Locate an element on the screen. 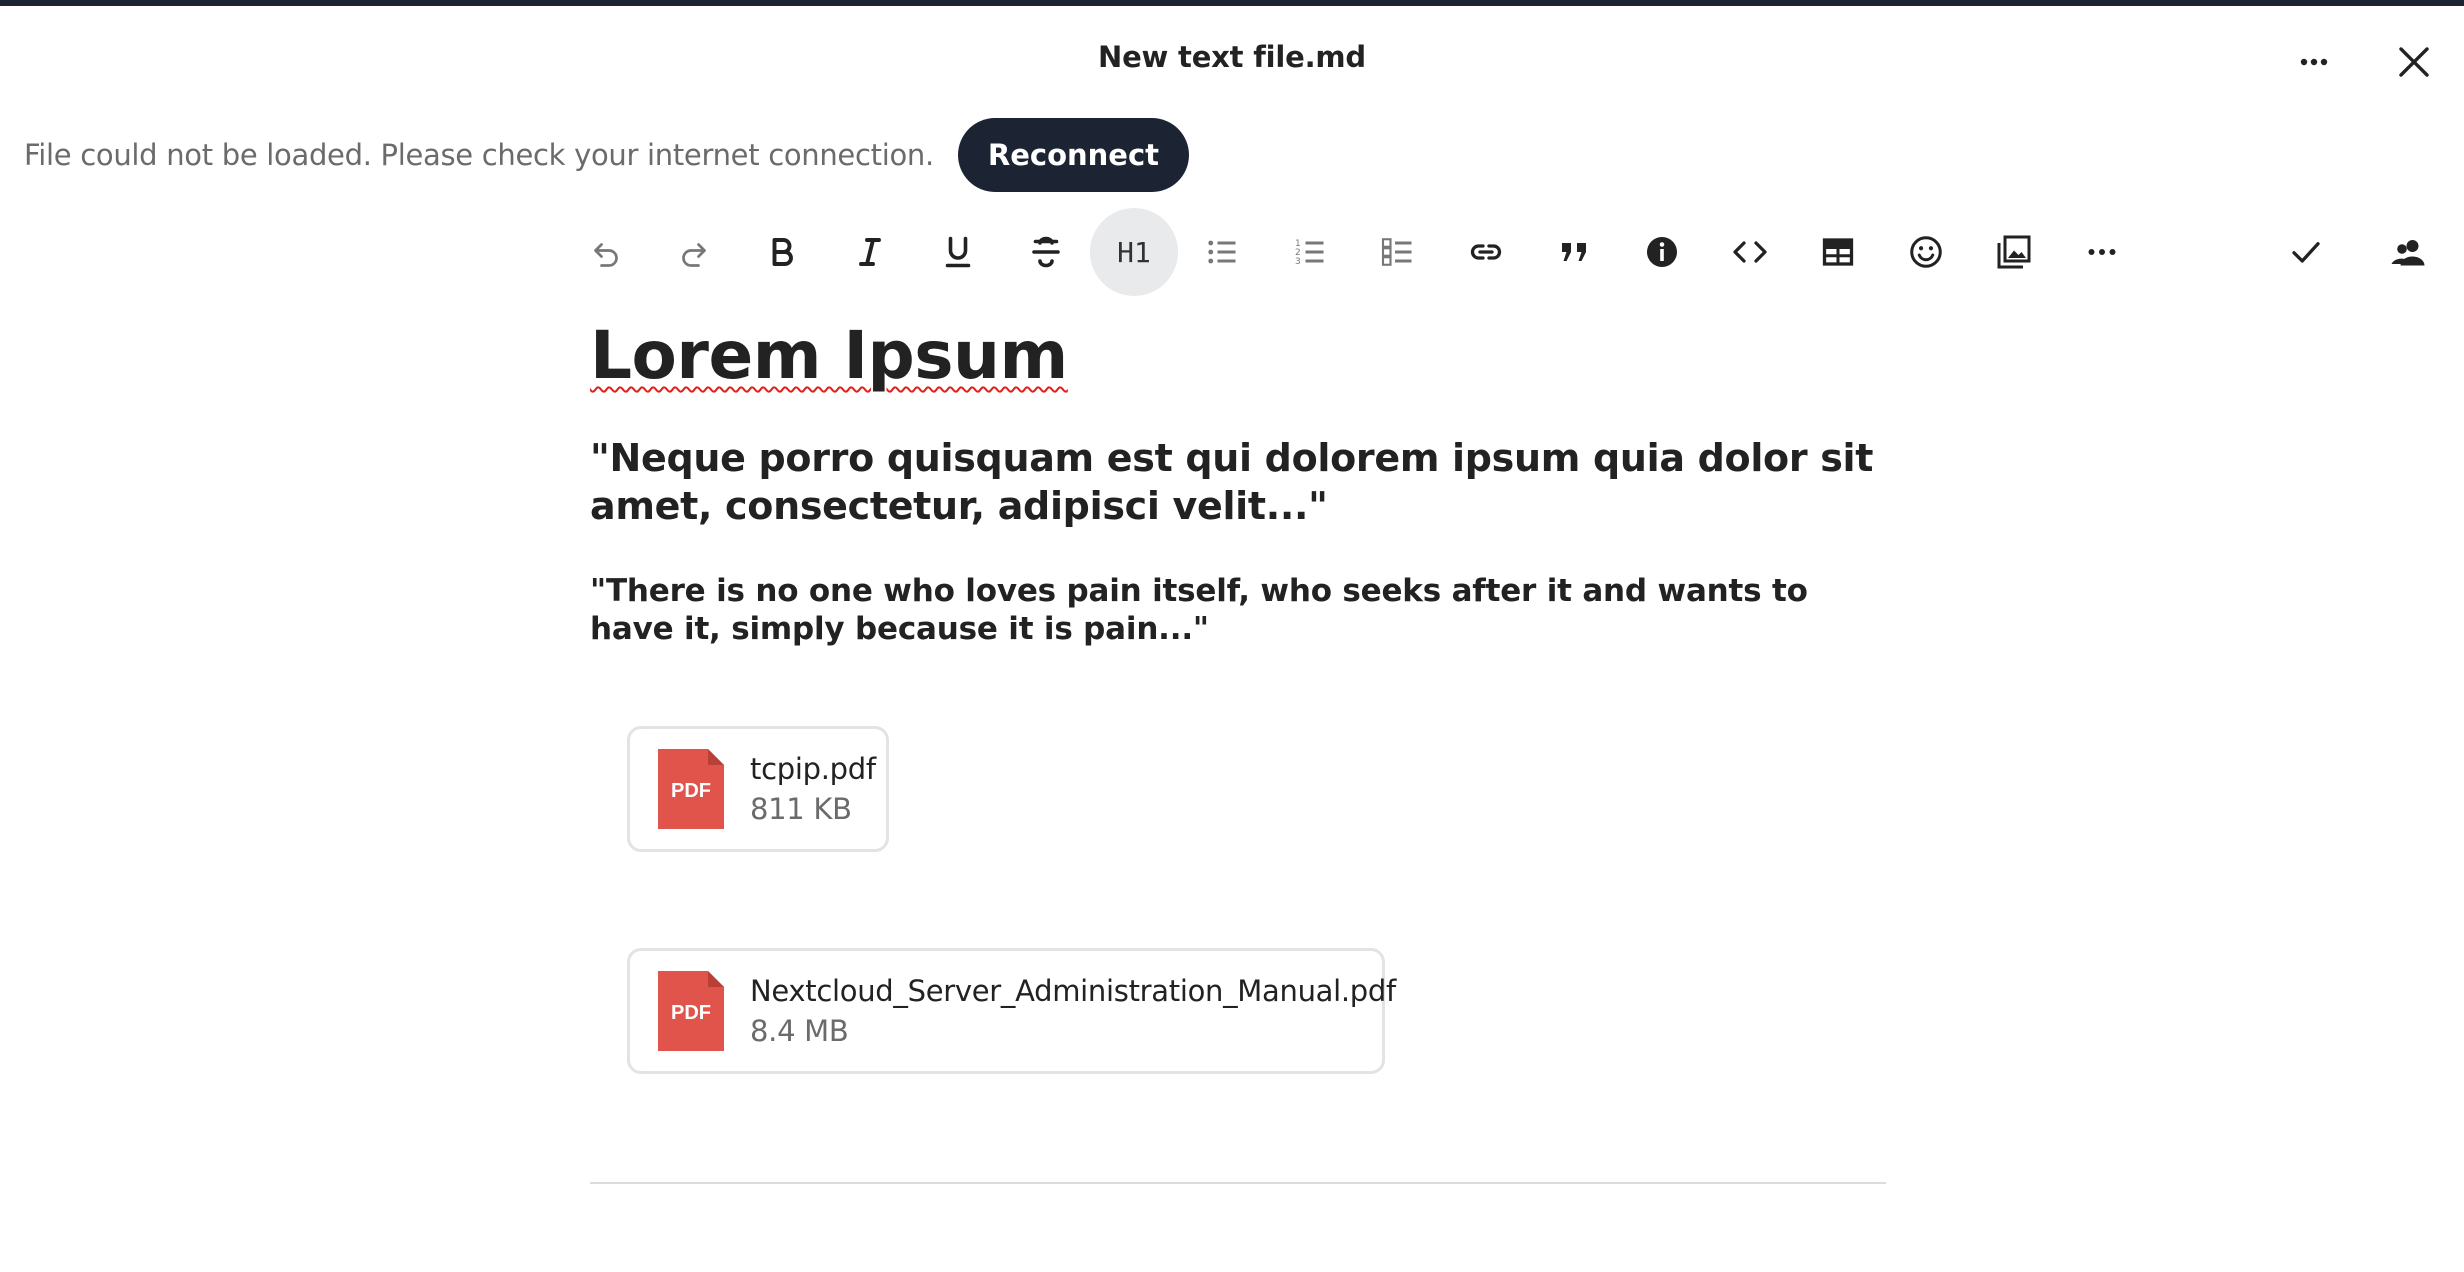  italic-icon is located at coordinates (870, 252).